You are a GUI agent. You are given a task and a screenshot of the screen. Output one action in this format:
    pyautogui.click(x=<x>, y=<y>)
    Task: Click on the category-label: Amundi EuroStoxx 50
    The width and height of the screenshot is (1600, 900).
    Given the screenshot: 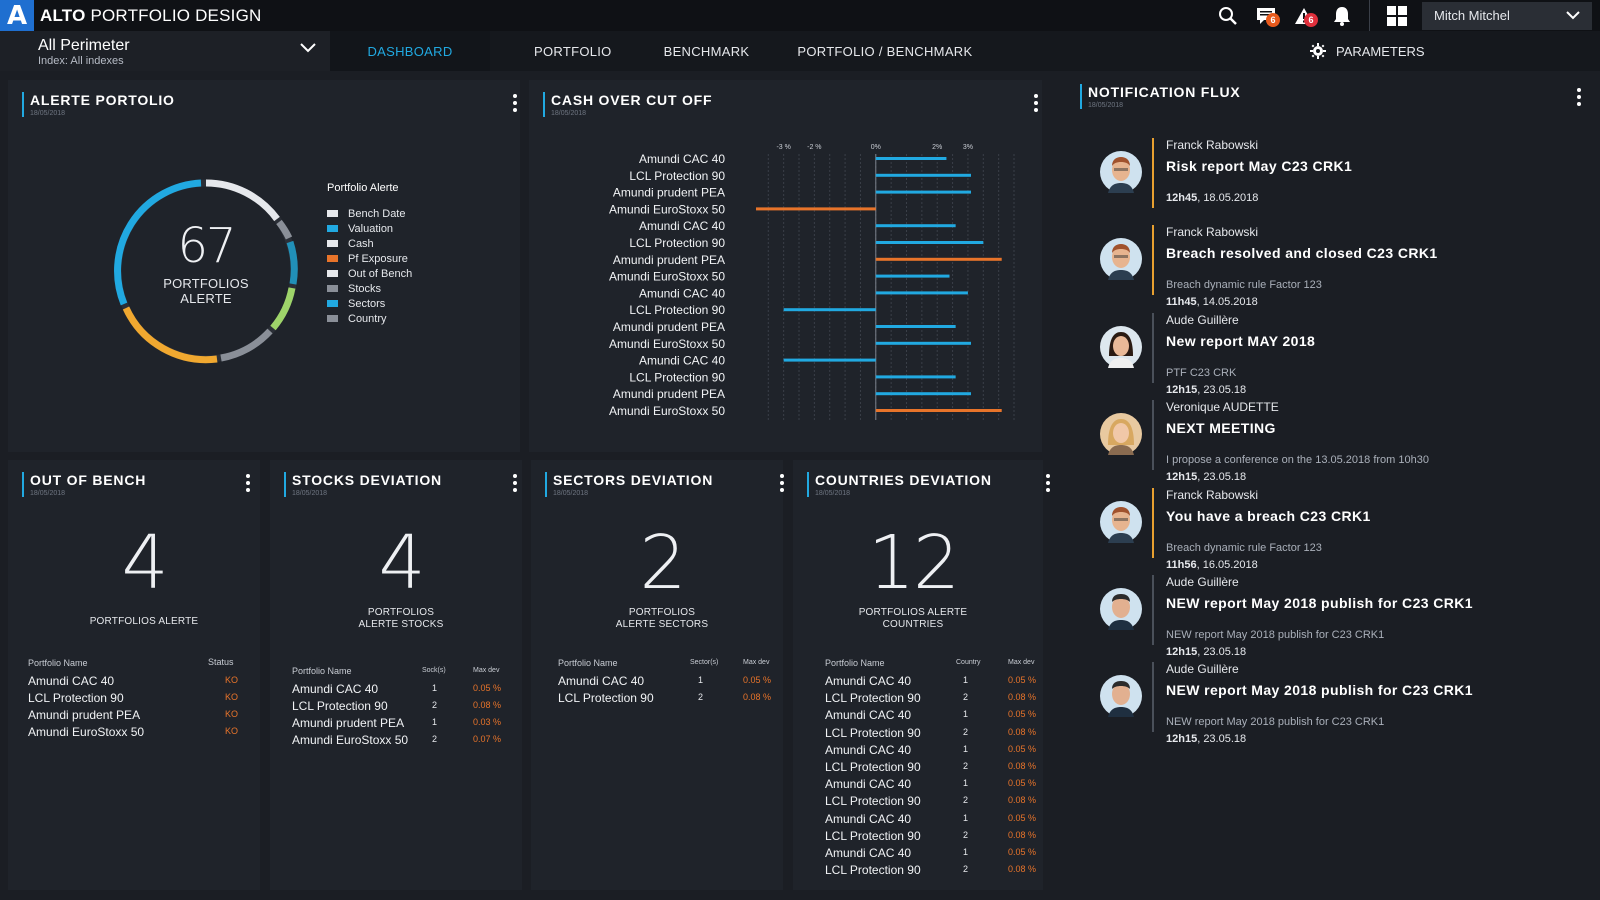 What is the action you would take?
    pyautogui.click(x=667, y=277)
    